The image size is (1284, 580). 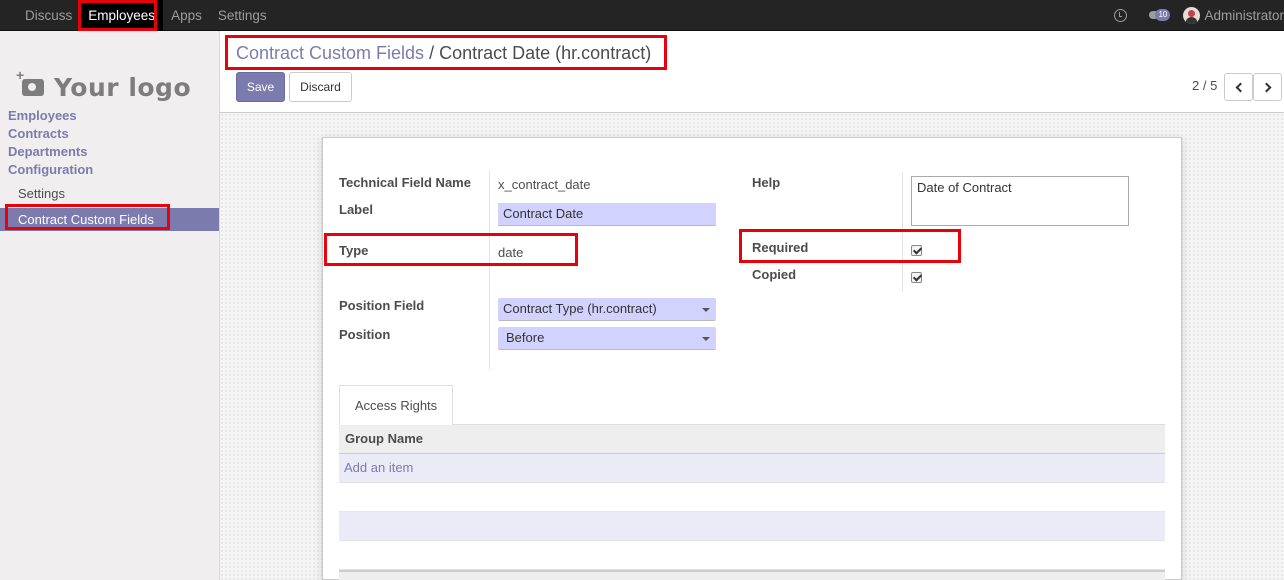 I want to click on technical-field-name-label: Technical Field Name, so click(x=405, y=182).